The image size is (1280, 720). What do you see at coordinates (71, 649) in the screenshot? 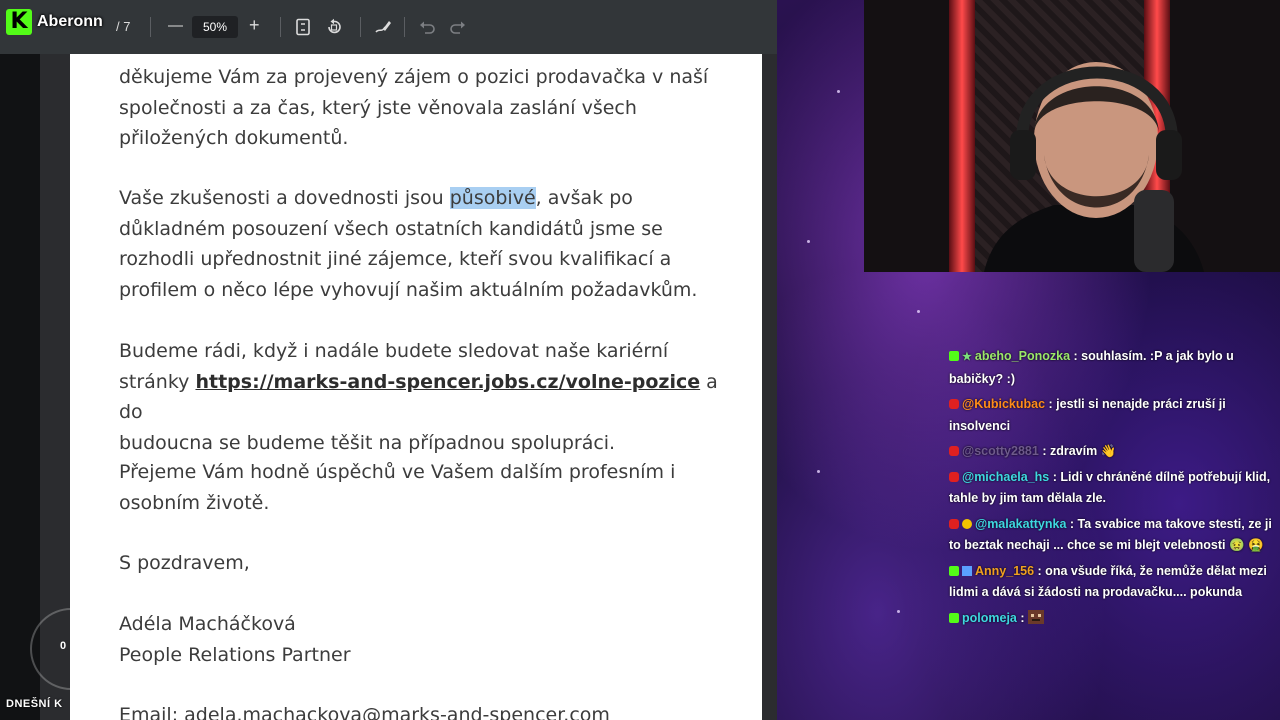
I see `counter-widget` at bounding box center [71, 649].